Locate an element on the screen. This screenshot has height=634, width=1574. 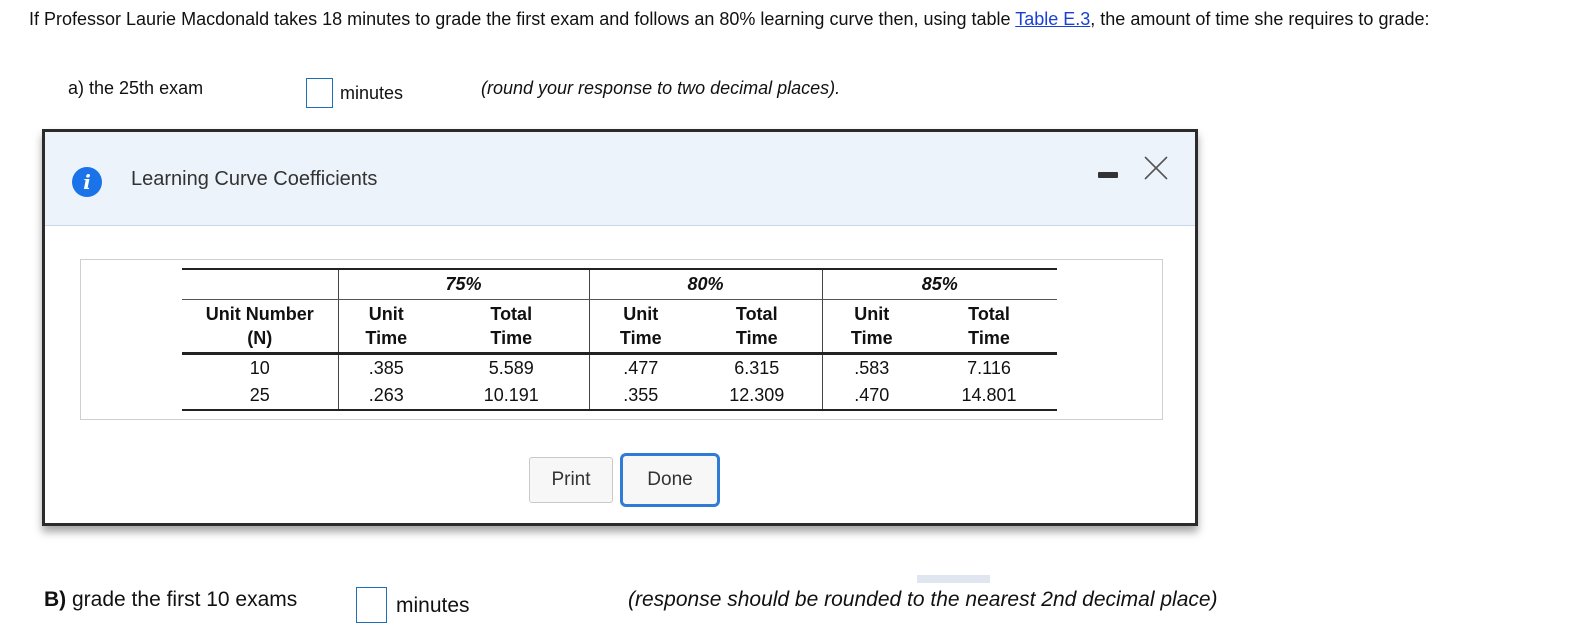
part-a-label: a) the 25th exam is located at coordinates (136, 88).